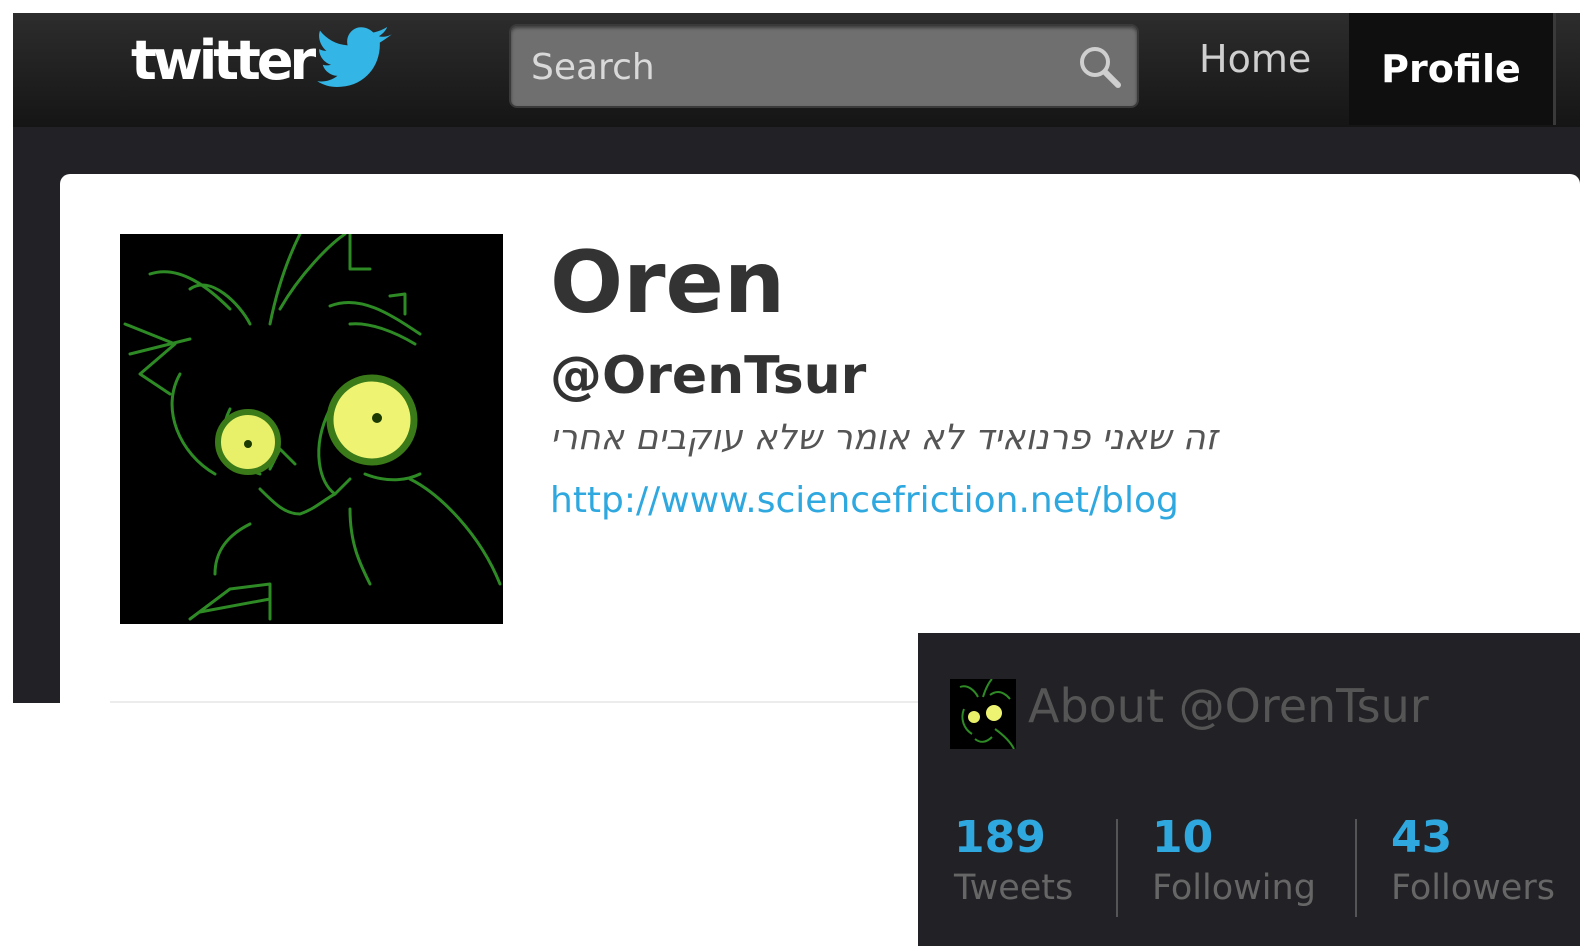 The image size is (1580, 946). I want to click on profile-avatar, so click(311, 428).